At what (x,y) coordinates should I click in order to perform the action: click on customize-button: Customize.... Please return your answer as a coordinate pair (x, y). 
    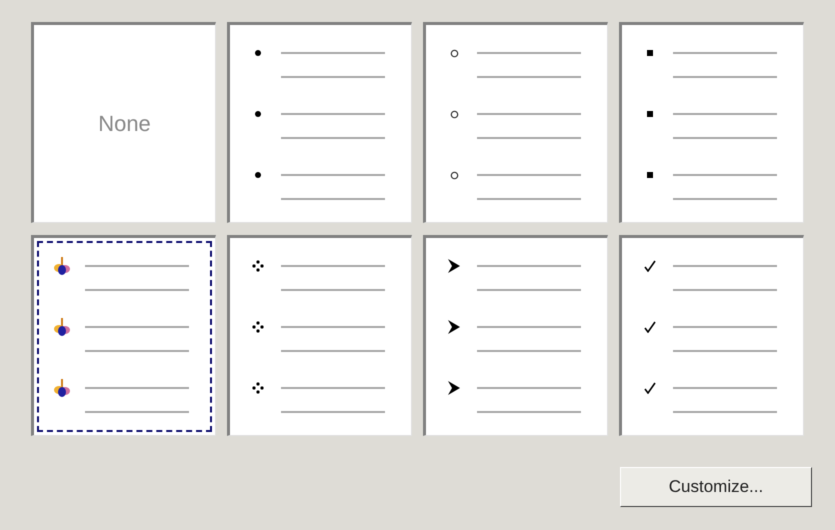
    Looking at the image, I should click on (716, 487).